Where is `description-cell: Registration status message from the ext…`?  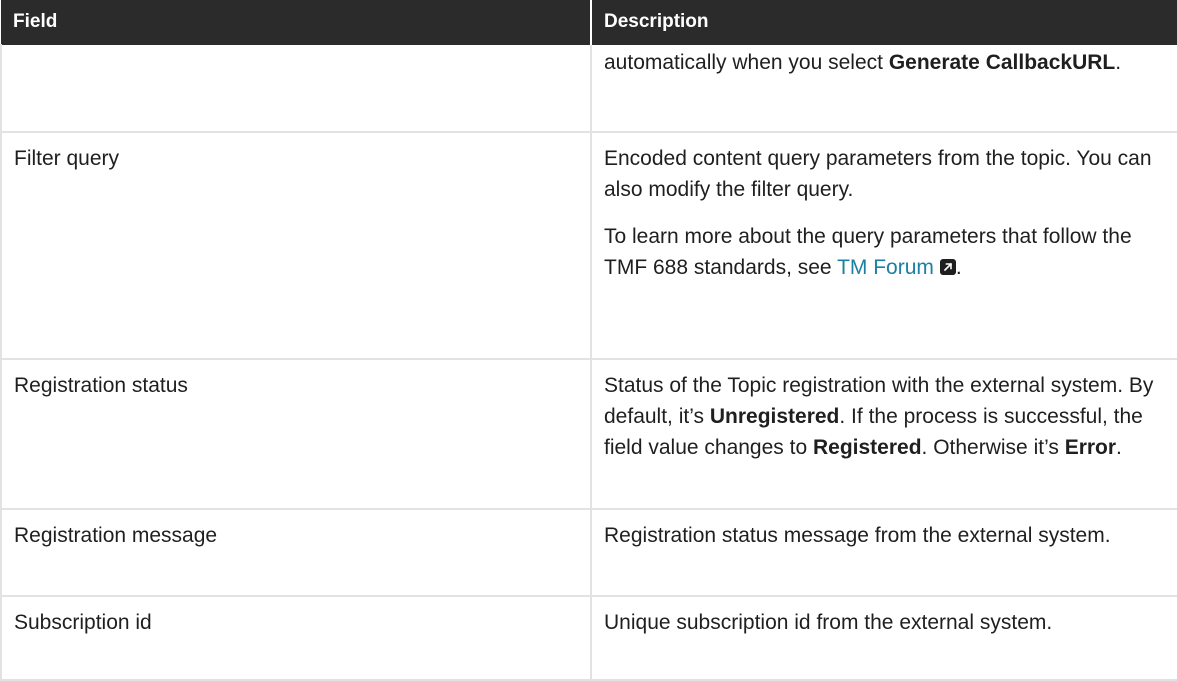 description-cell: Registration status message from the ext… is located at coordinates (884, 552).